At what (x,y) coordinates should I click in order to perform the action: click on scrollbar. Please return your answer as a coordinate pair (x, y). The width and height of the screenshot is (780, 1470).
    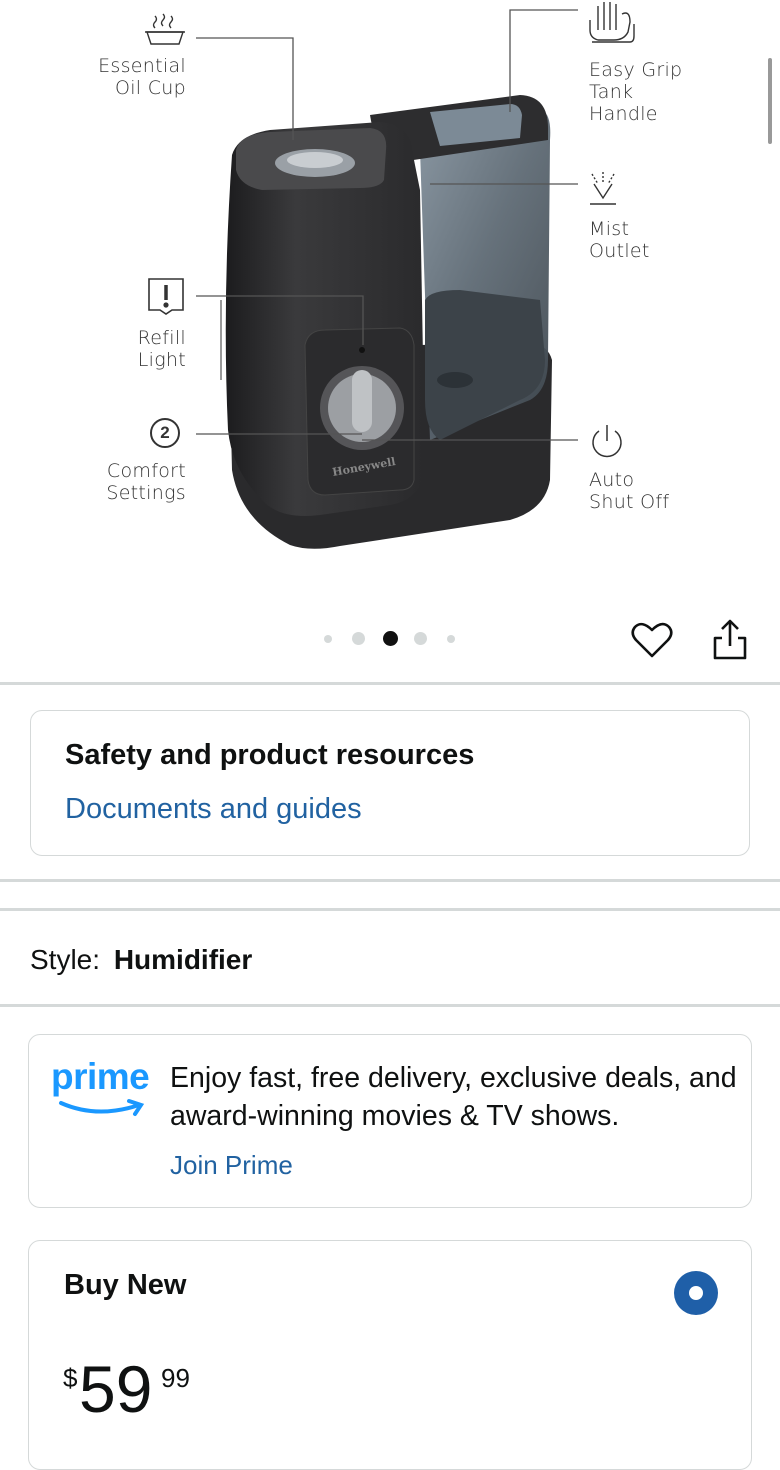
    Looking at the image, I should click on (770, 101).